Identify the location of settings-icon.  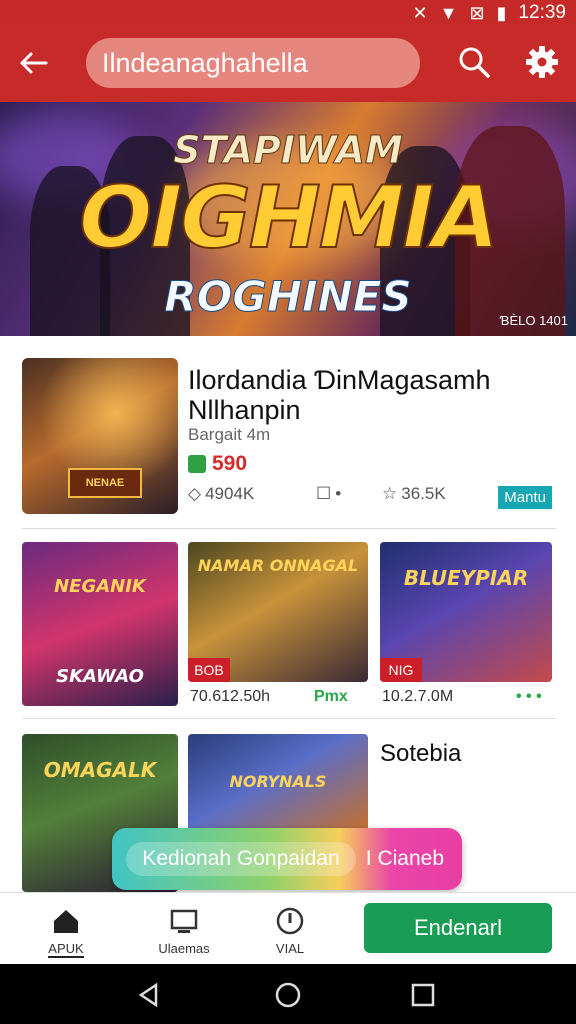
(542, 62).